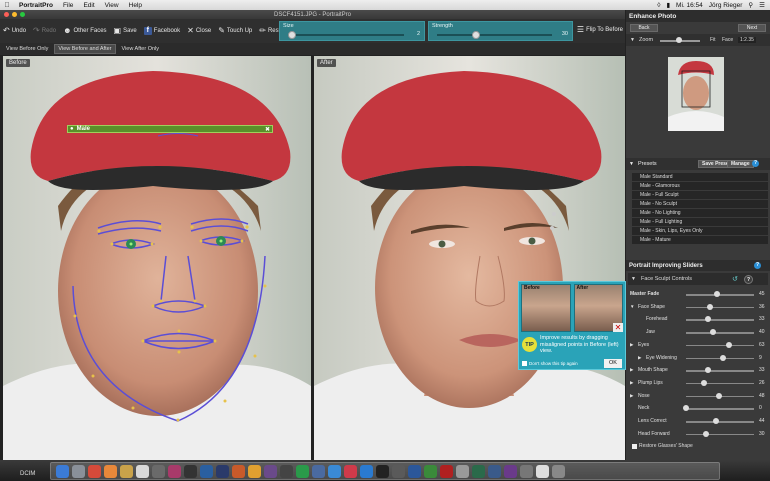 The image size is (770, 481). I want to click on minimize-window-icon, so click(14, 14).